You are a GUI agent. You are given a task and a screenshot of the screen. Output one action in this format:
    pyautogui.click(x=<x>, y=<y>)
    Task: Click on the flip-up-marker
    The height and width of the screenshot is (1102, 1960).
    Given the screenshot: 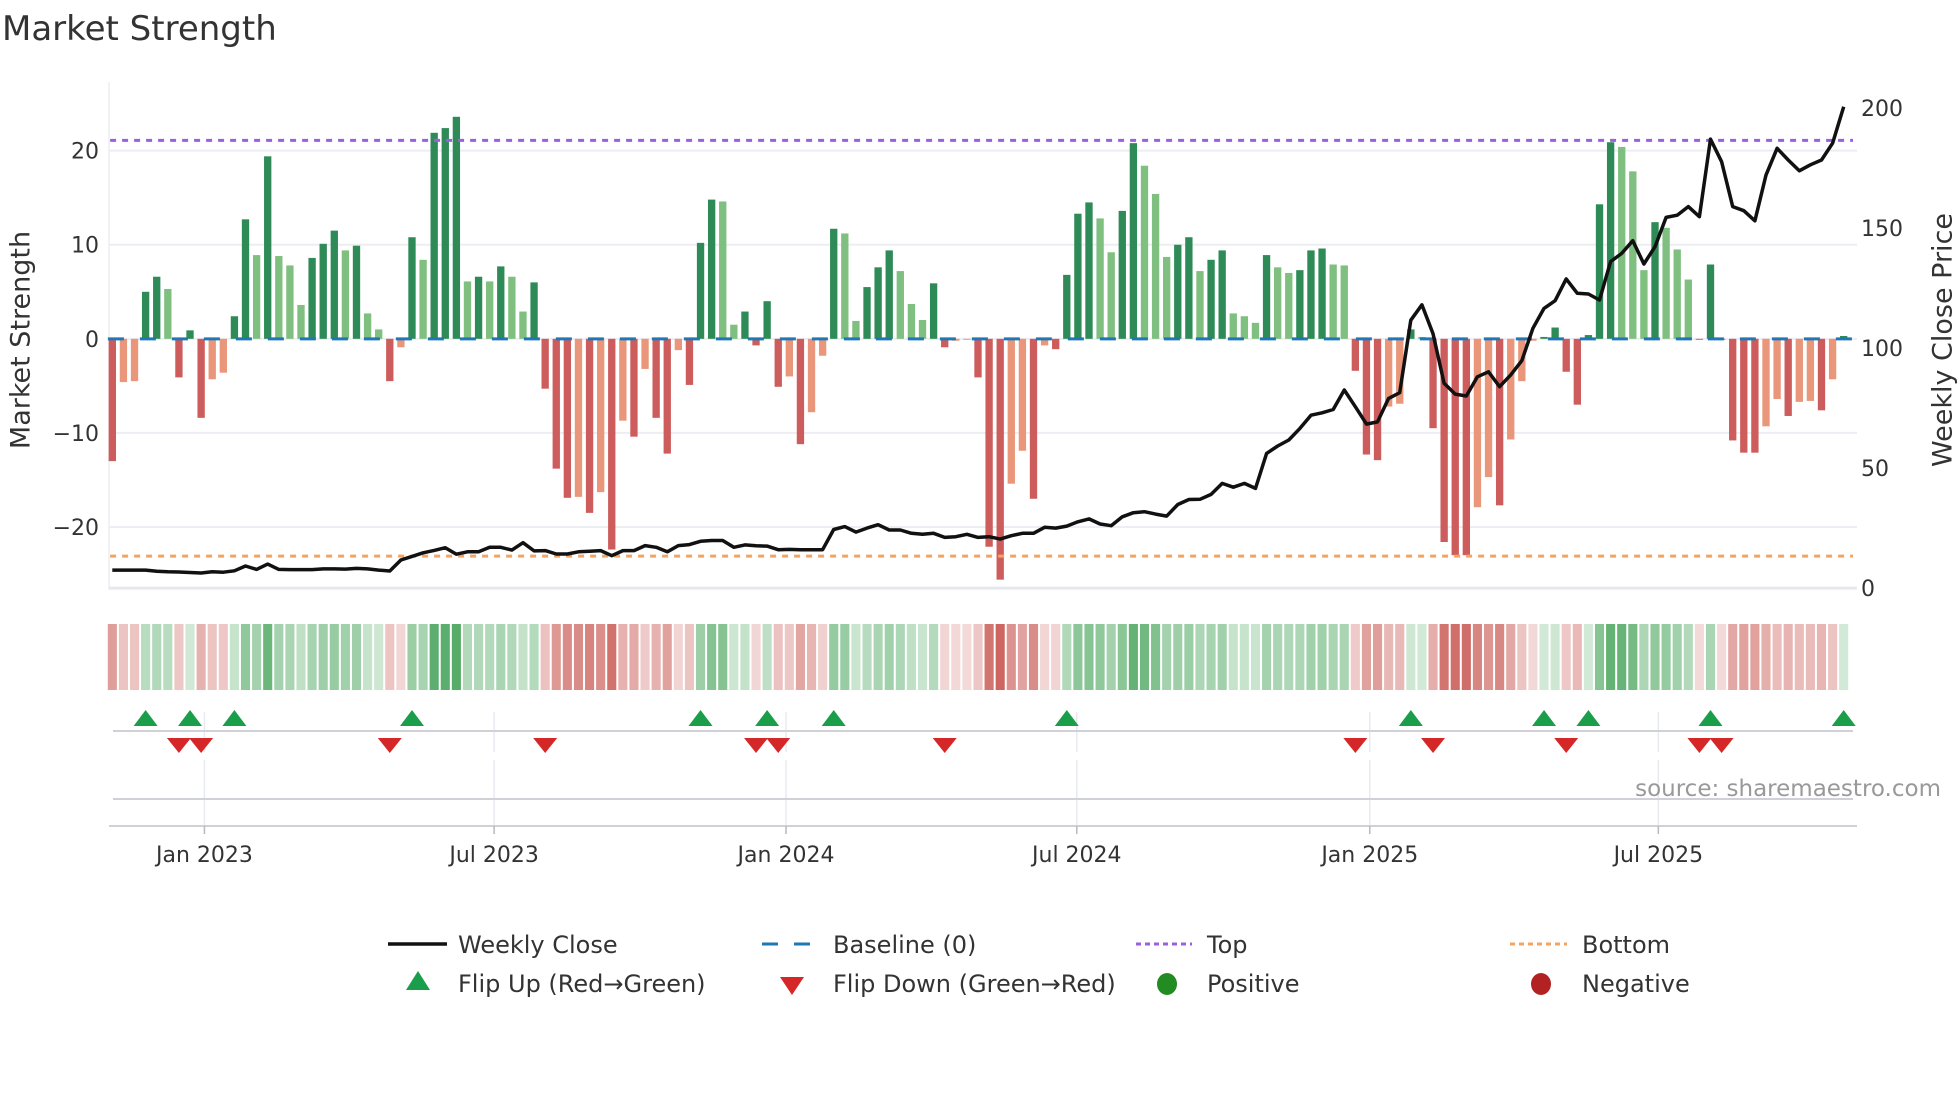 What is the action you would take?
    pyautogui.click(x=411, y=718)
    